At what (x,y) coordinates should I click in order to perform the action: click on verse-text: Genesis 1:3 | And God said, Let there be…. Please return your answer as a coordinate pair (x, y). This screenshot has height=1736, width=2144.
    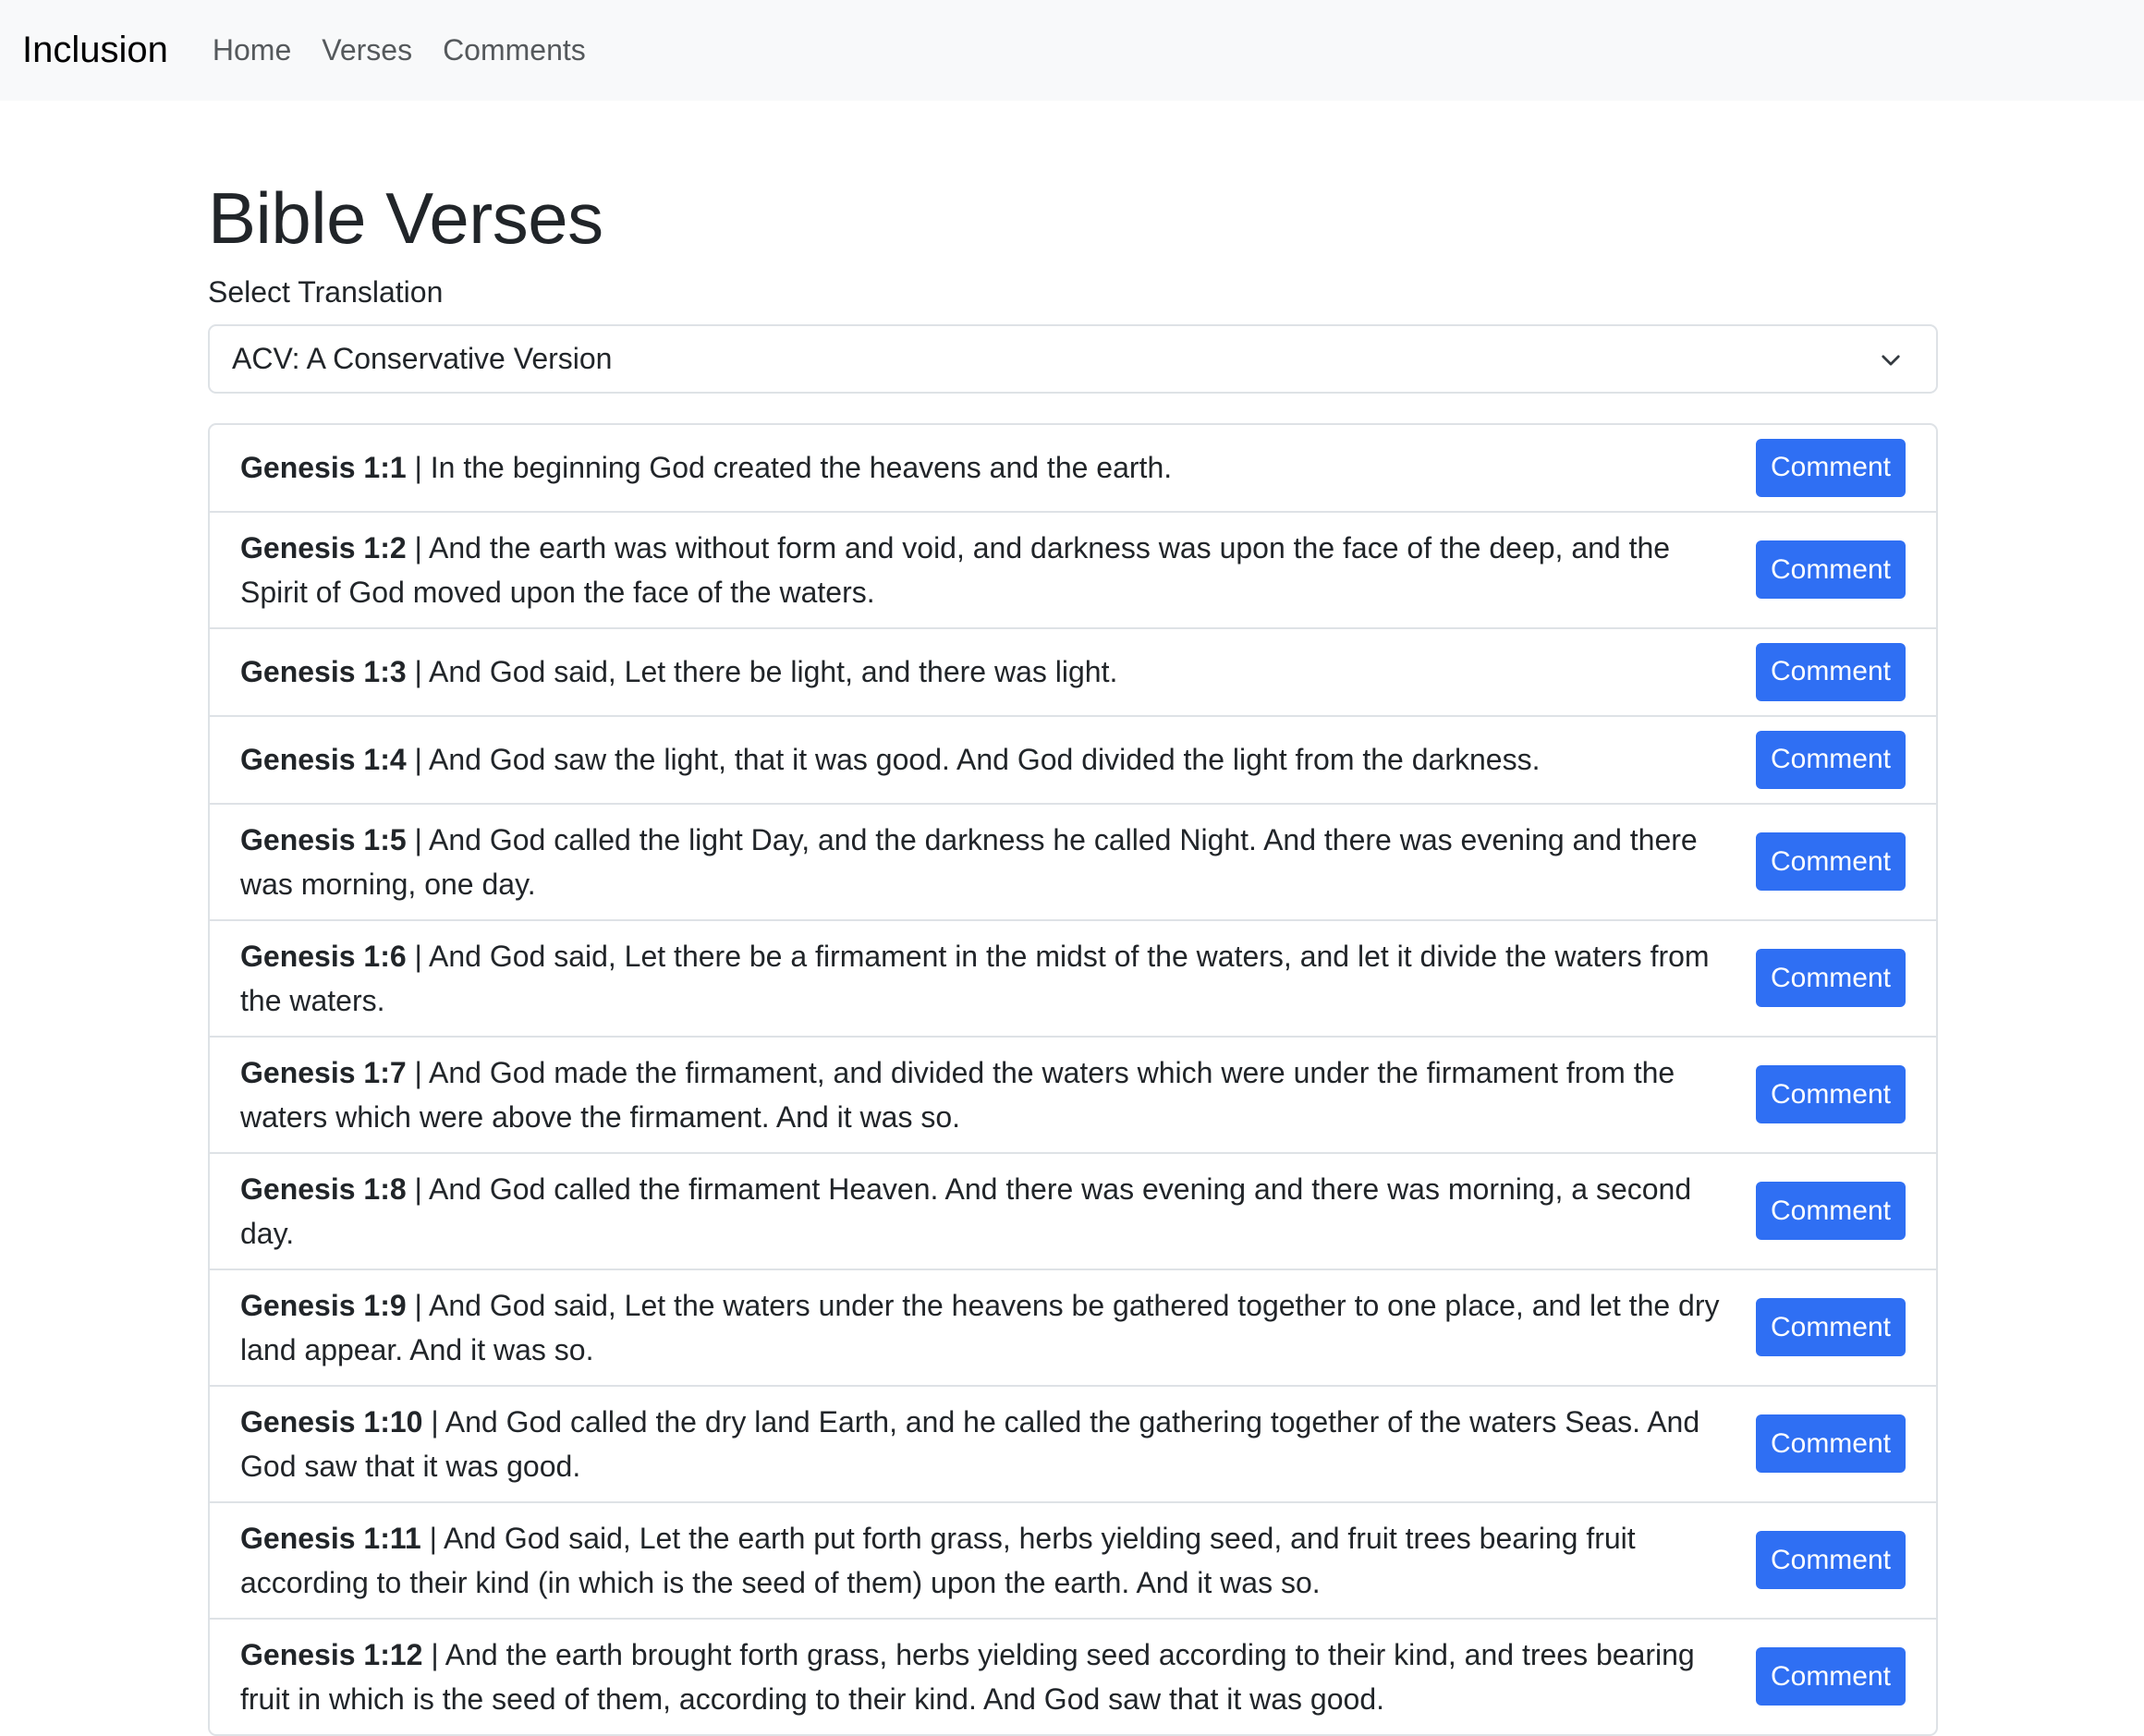
    Looking at the image, I should click on (998, 672).